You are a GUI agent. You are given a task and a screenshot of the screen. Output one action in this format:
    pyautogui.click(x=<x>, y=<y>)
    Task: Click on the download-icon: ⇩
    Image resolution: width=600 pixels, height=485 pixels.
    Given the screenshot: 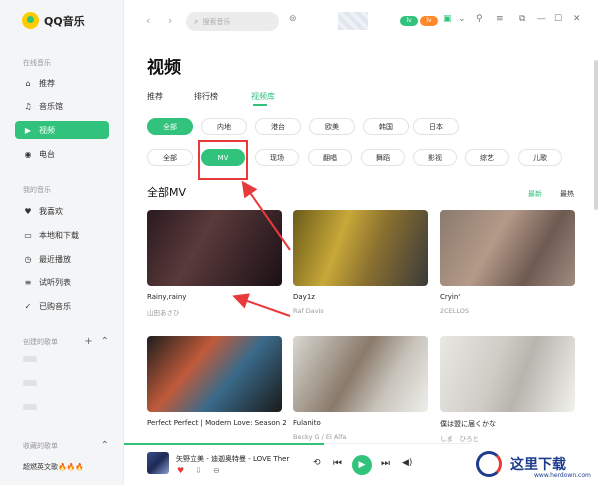 What is the action you would take?
    pyautogui.click(x=198, y=470)
    